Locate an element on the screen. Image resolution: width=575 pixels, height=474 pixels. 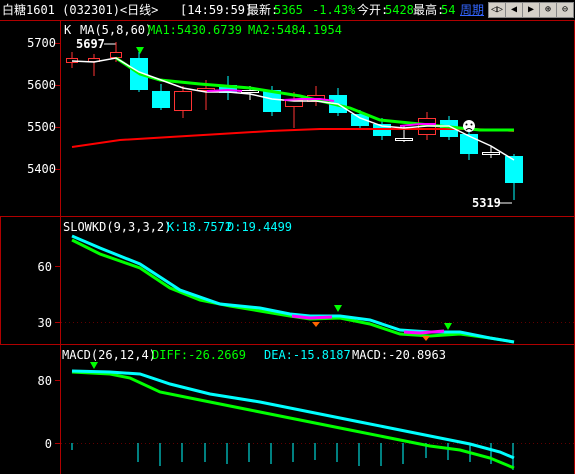
legend-macd-value: MACD:-20.8963 is located at coordinates (399, 355).